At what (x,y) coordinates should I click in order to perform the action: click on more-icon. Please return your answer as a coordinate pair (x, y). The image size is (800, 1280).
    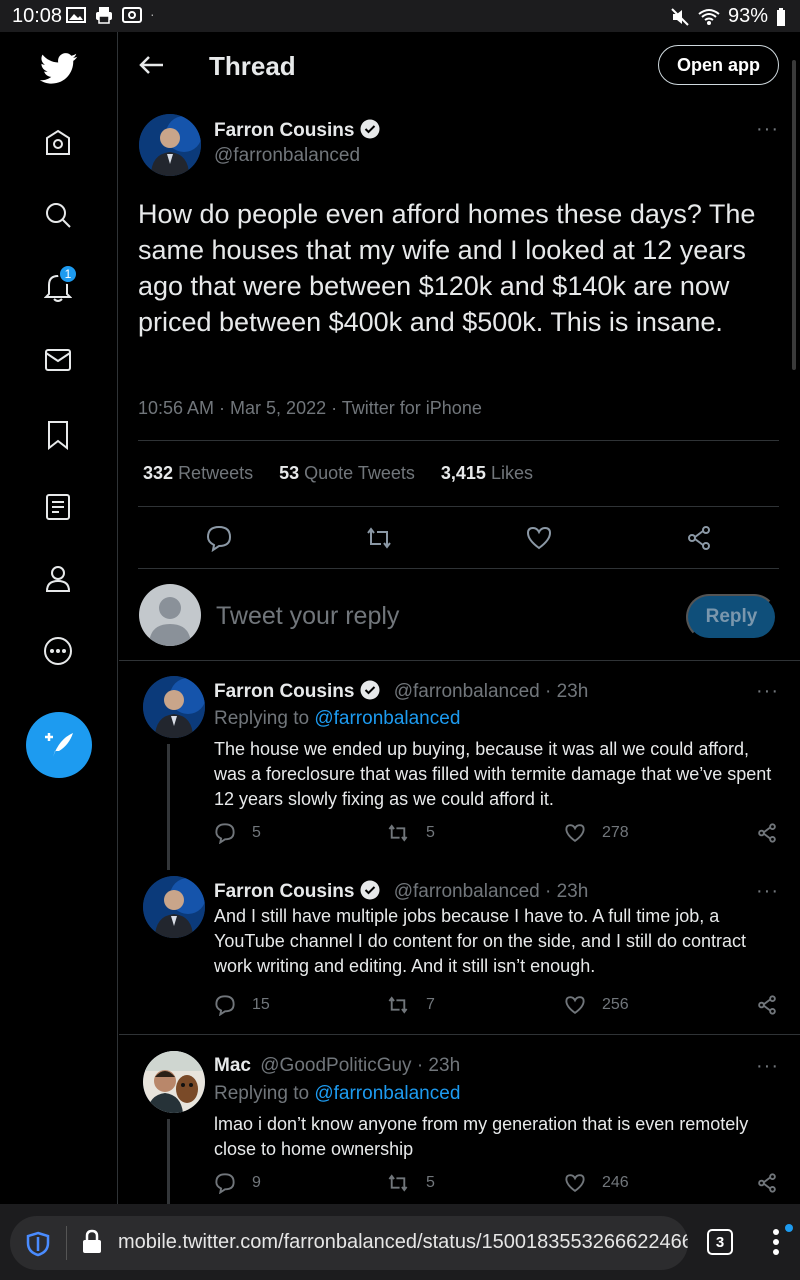
    Looking at the image, I should click on (58, 651).